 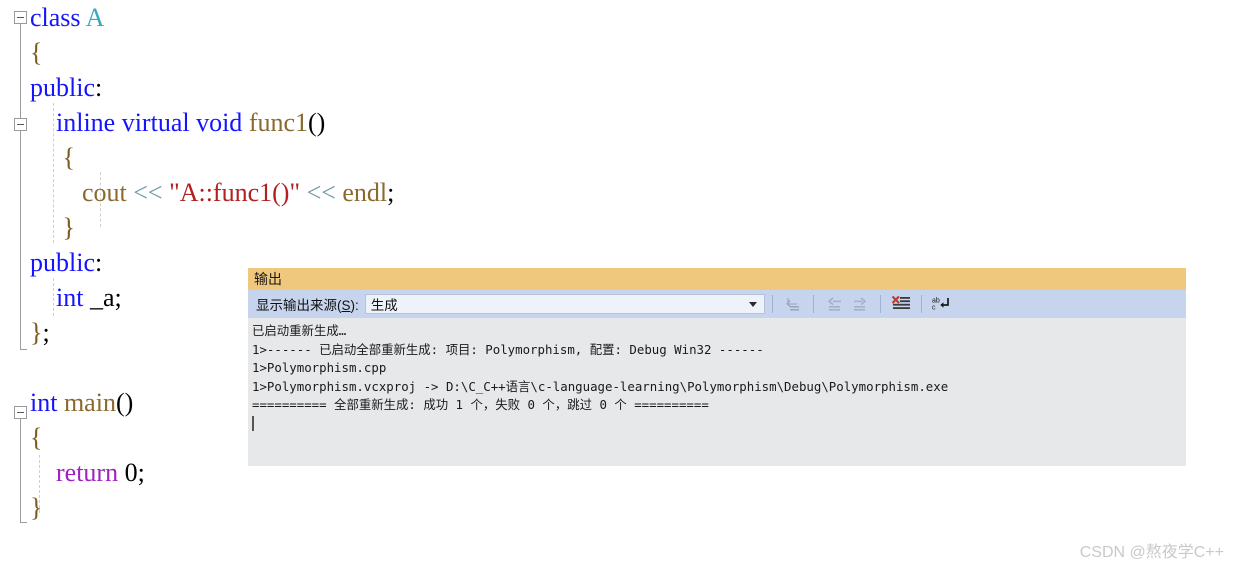 I want to click on fold-guide-main-end, so click(x=23, y=514).